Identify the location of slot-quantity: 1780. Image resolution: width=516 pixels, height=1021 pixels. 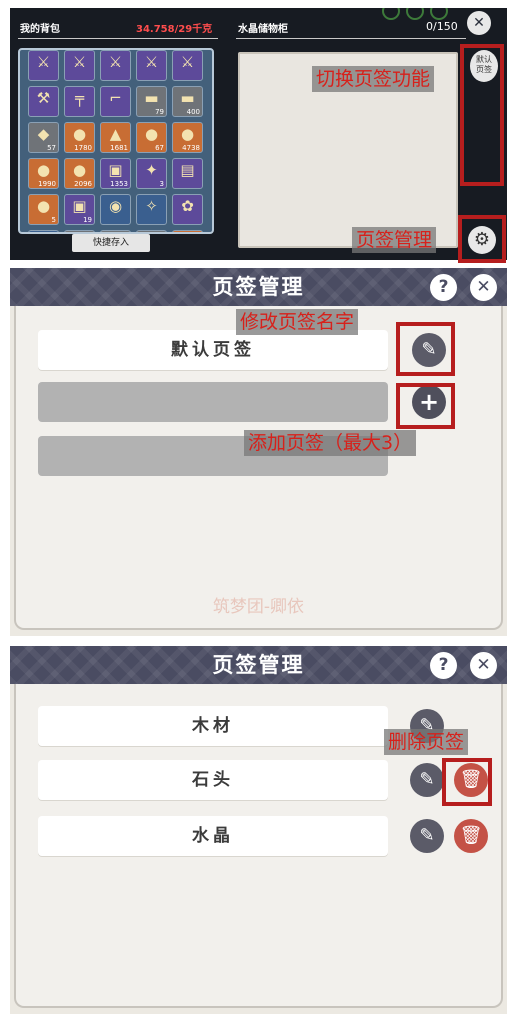
(83, 148).